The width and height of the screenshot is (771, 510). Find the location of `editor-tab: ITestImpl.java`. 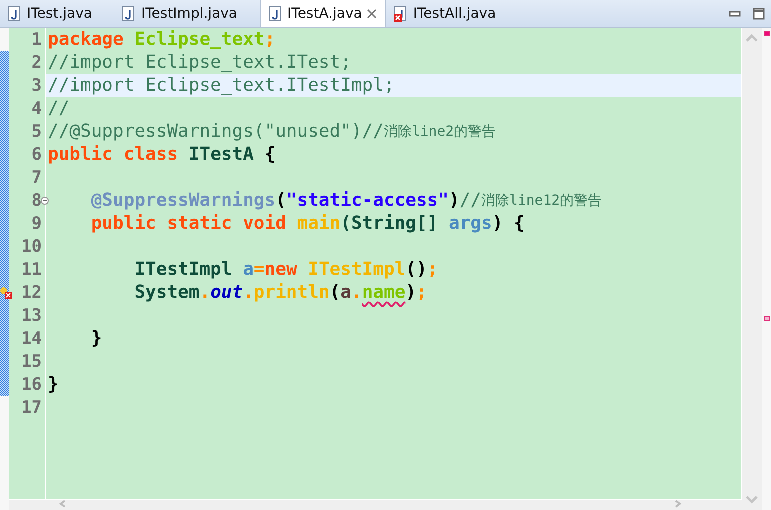

editor-tab: ITestImpl.java is located at coordinates (180, 13).